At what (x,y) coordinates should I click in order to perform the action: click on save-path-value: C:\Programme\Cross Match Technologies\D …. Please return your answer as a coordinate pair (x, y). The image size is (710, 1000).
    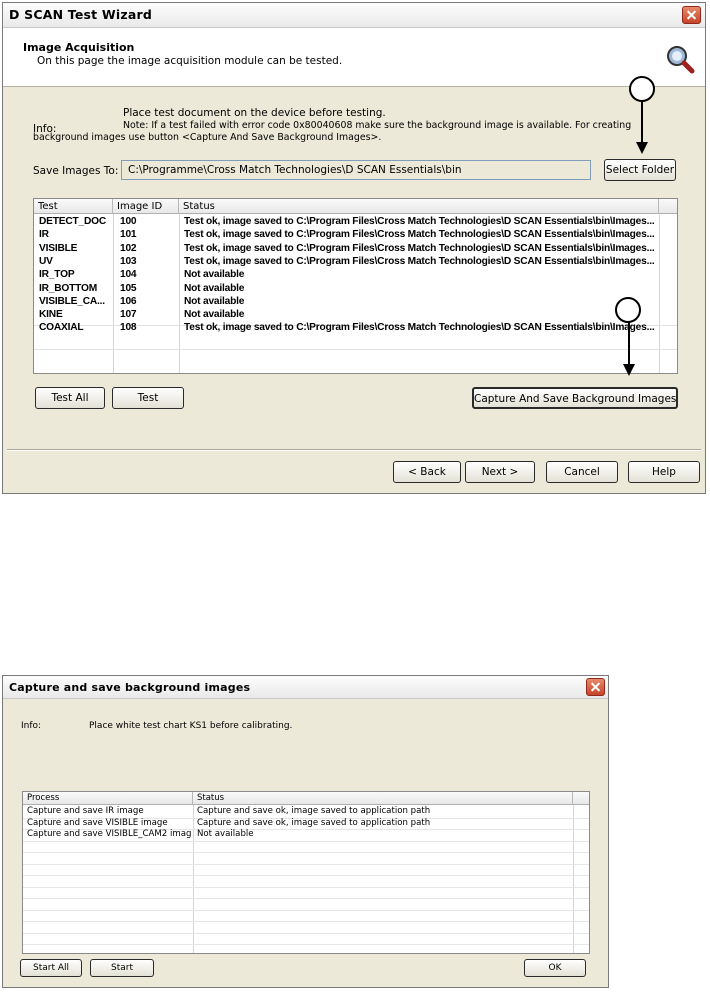
    Looking at the image, I should click on (295, 170).